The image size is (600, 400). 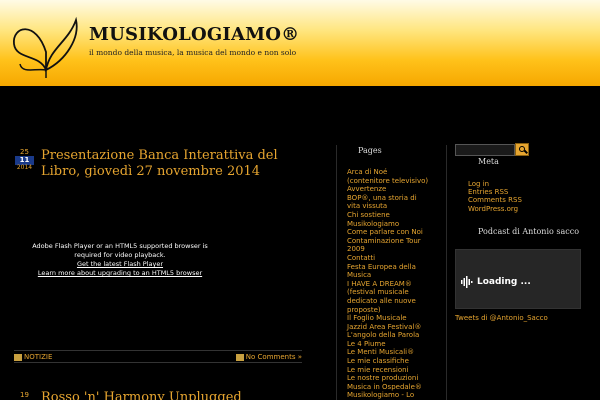 I want to click on get-flash-link: Get the latest Flash Player, so click(x=120, y=264).